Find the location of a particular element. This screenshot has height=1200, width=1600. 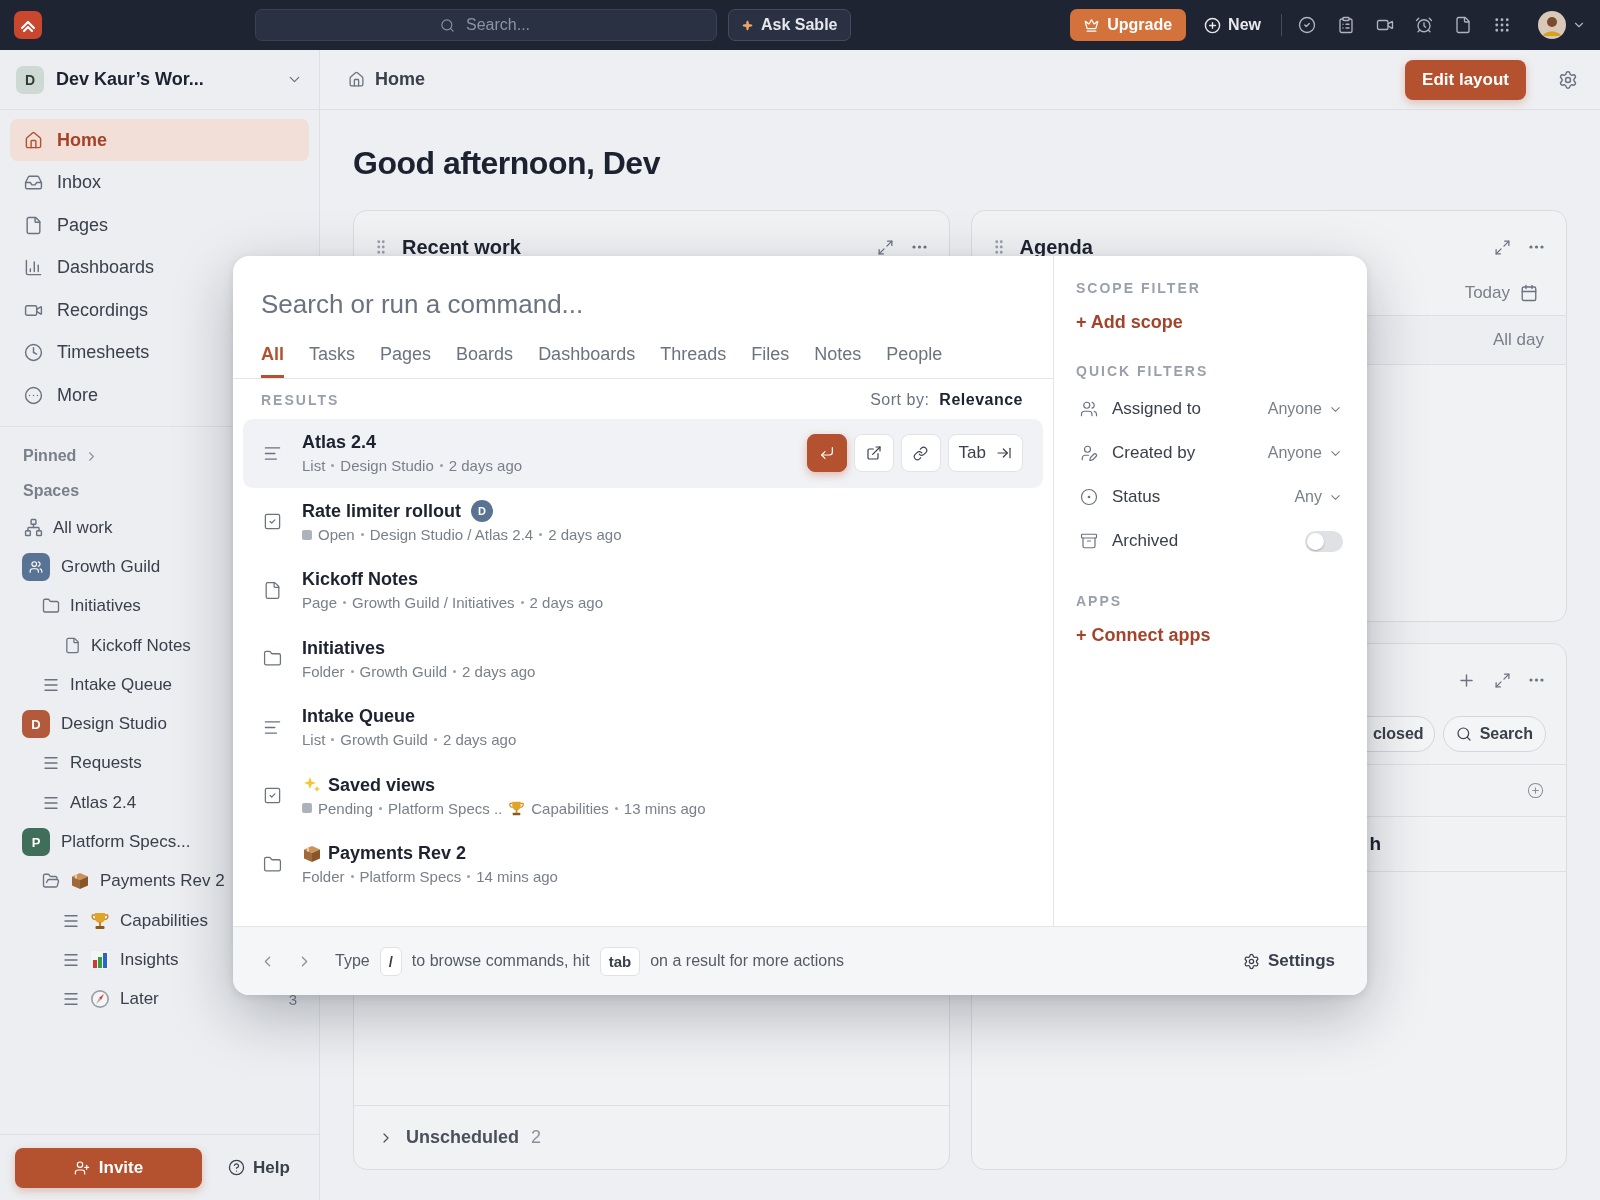

result-meta: Platform Specs is located at coordinates (410, 877).